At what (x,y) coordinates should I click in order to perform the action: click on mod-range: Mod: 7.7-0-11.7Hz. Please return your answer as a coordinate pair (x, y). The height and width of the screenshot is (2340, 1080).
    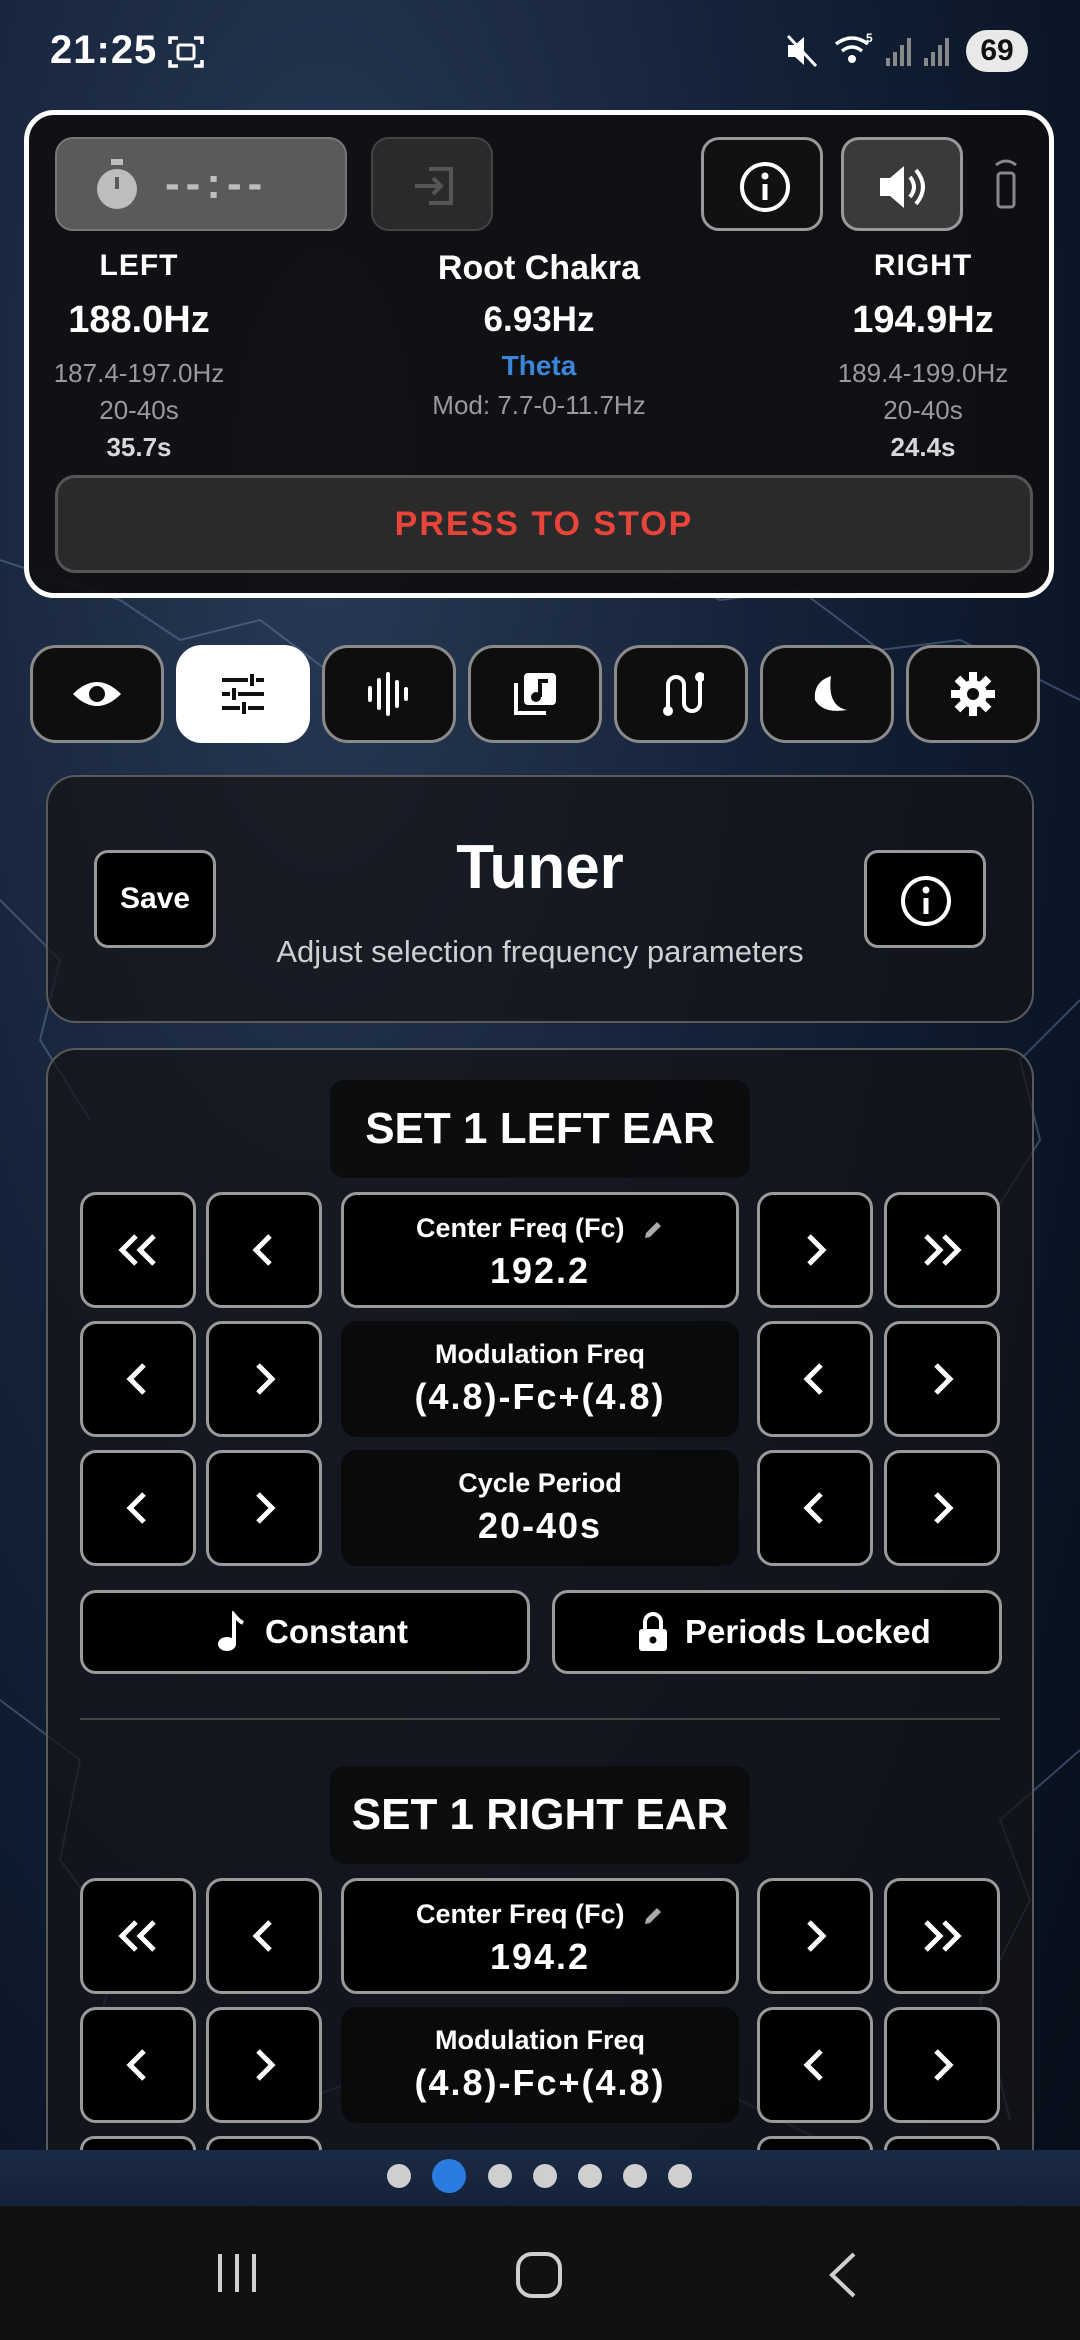
    Looking at the image, I should click on (539, 405).